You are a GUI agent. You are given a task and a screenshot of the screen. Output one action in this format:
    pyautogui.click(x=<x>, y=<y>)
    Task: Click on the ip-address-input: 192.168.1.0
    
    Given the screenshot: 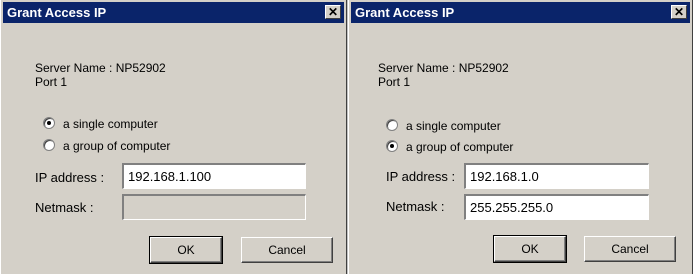 What is the action you would take?
    pyautogui.click(x=556, y=176)
    